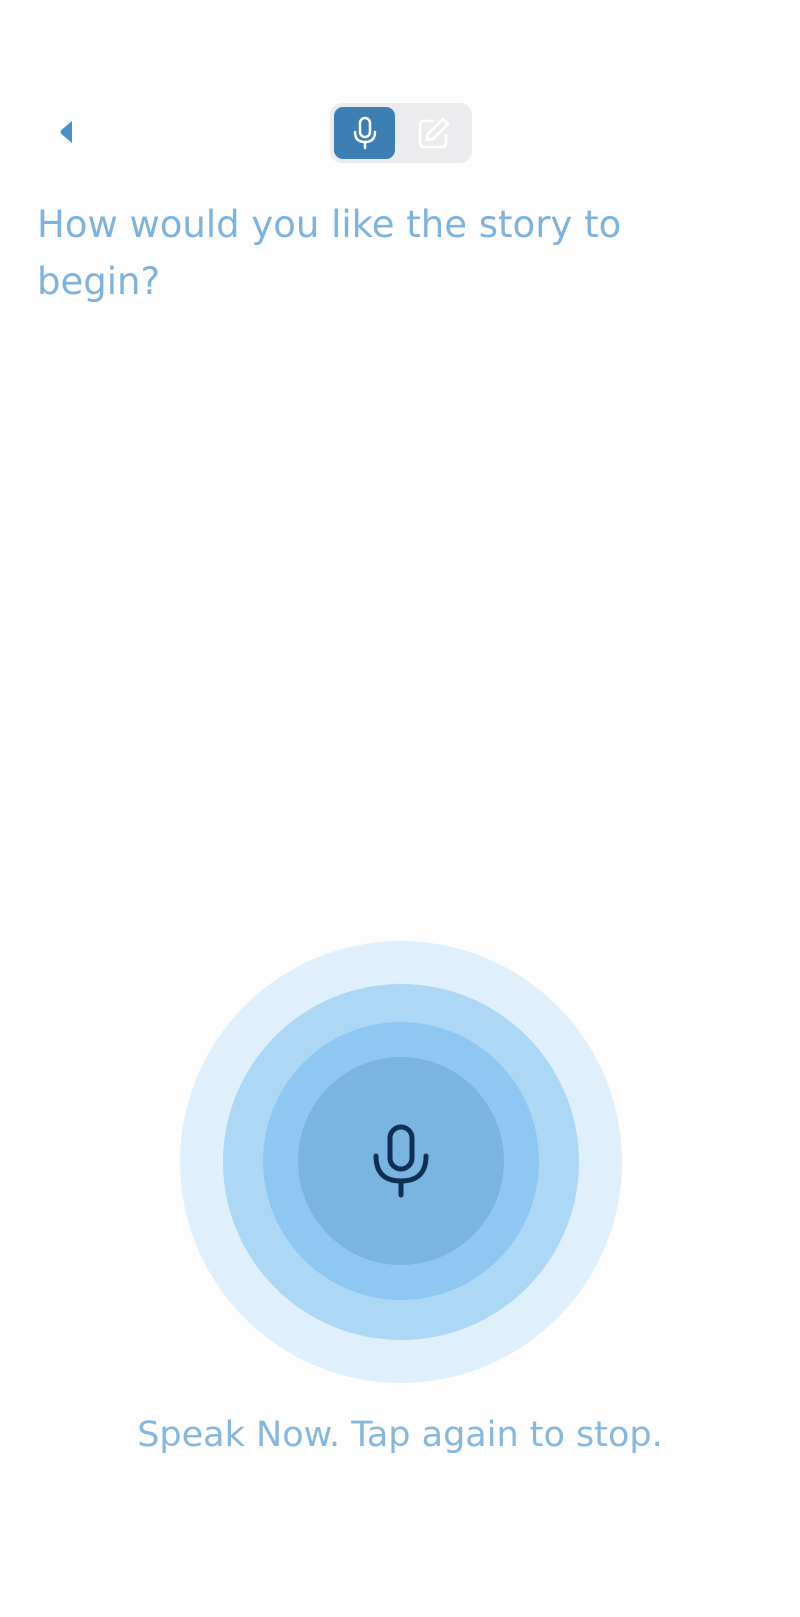 Image resolution: width=800 pixels, height=1617 pixels. I want to click on edit-icon, so click(433, 133).